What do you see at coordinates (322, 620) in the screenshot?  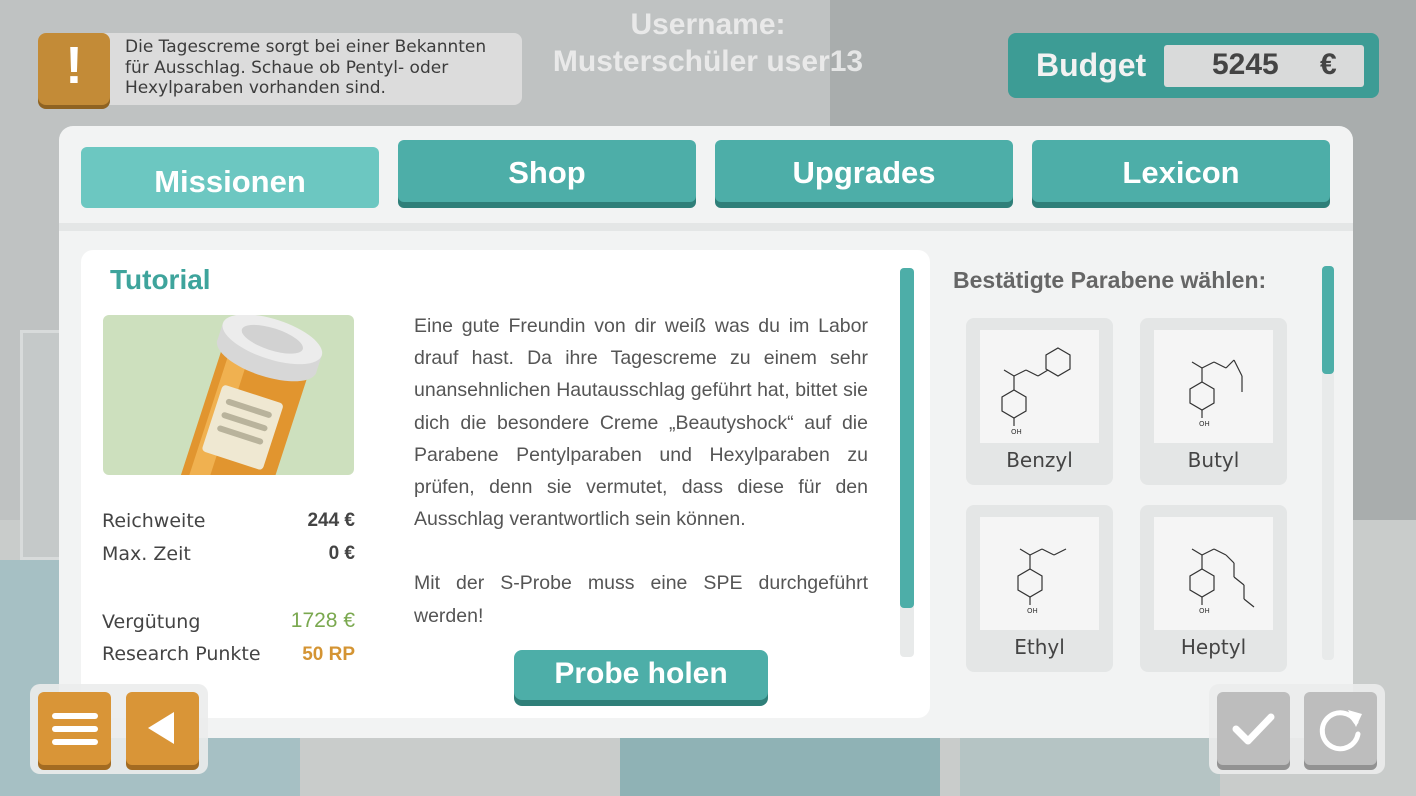 I see `stat-value-verguetung: 1728 €` at bounding box center [322, 620].